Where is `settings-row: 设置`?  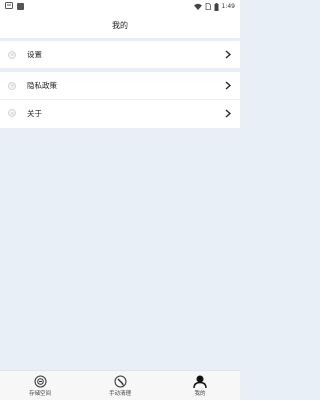
settings-row: 设置 is located at coordinates (120, 54).